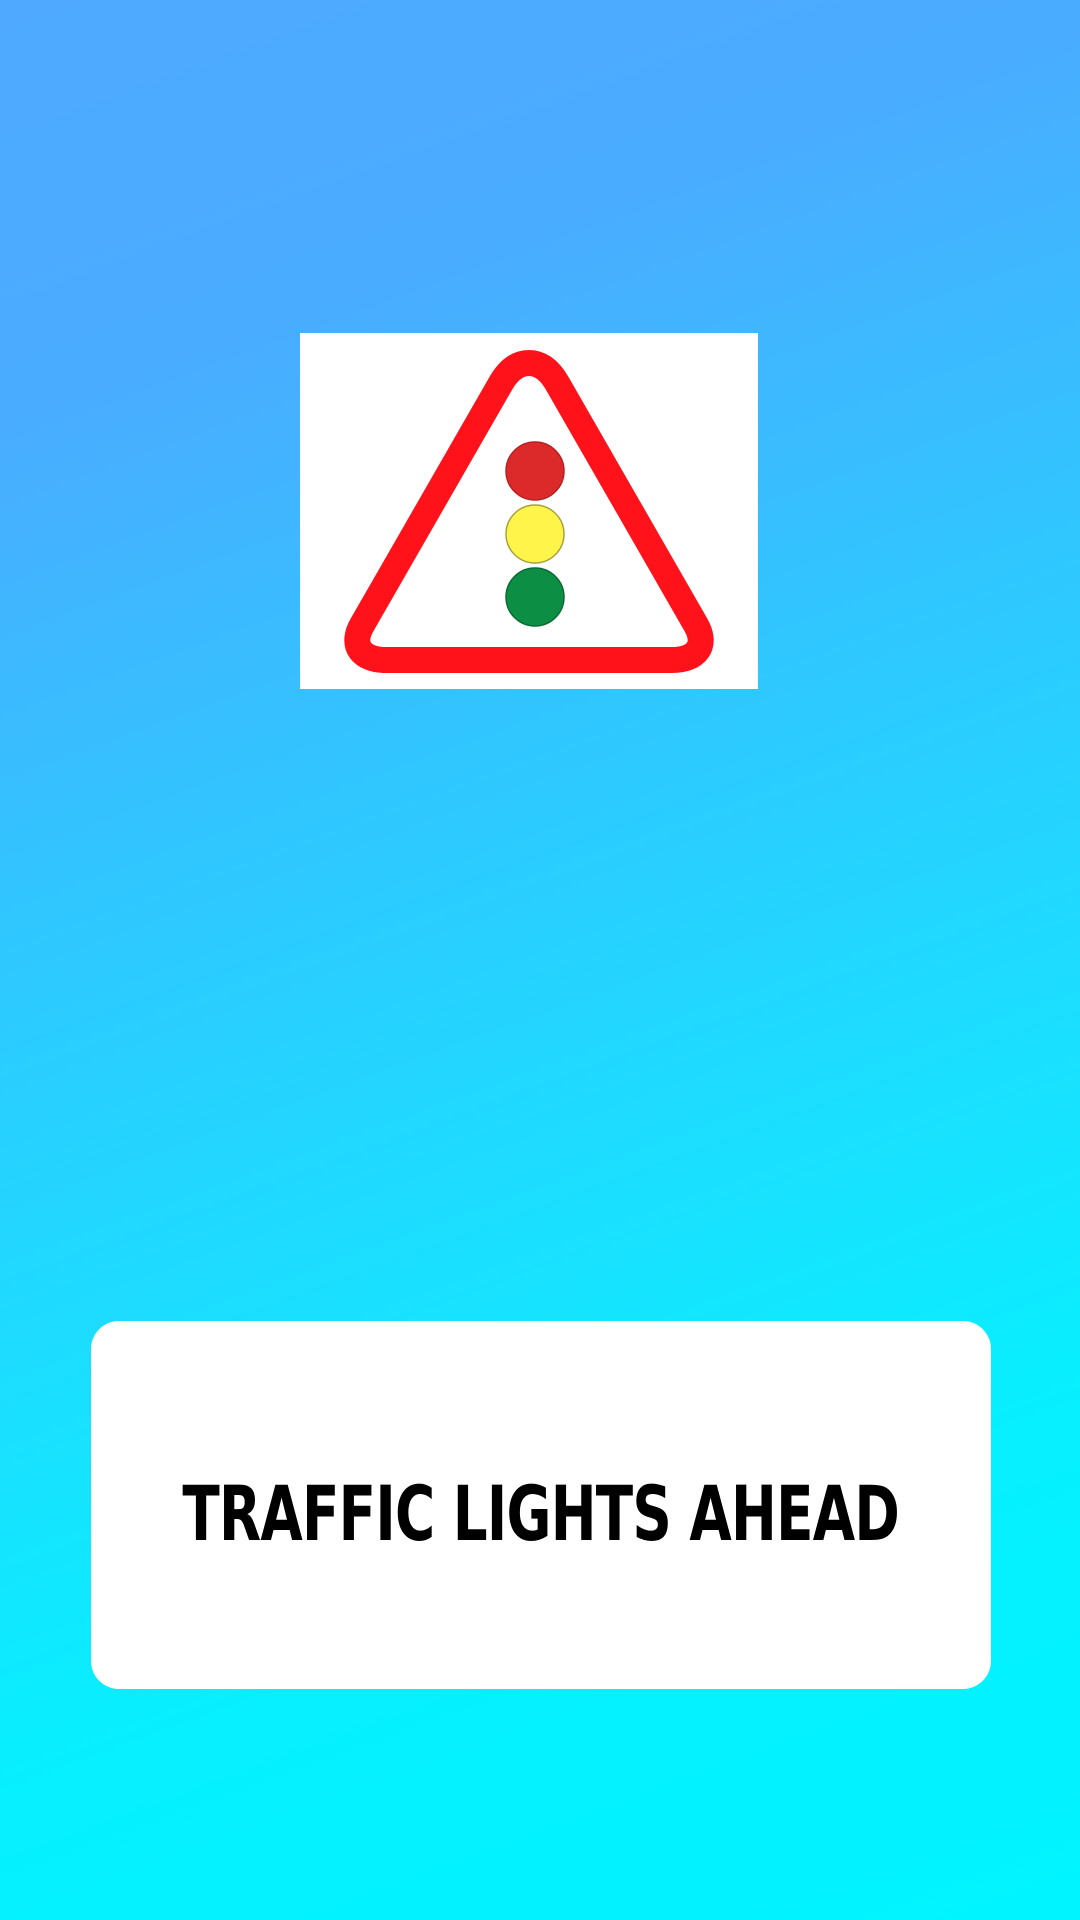 The height and width of the screenshot is (1920, 1080). I want to click on sign-label-text: TRAFFIC LIGHTS AHEAD, so click(541, 1513).